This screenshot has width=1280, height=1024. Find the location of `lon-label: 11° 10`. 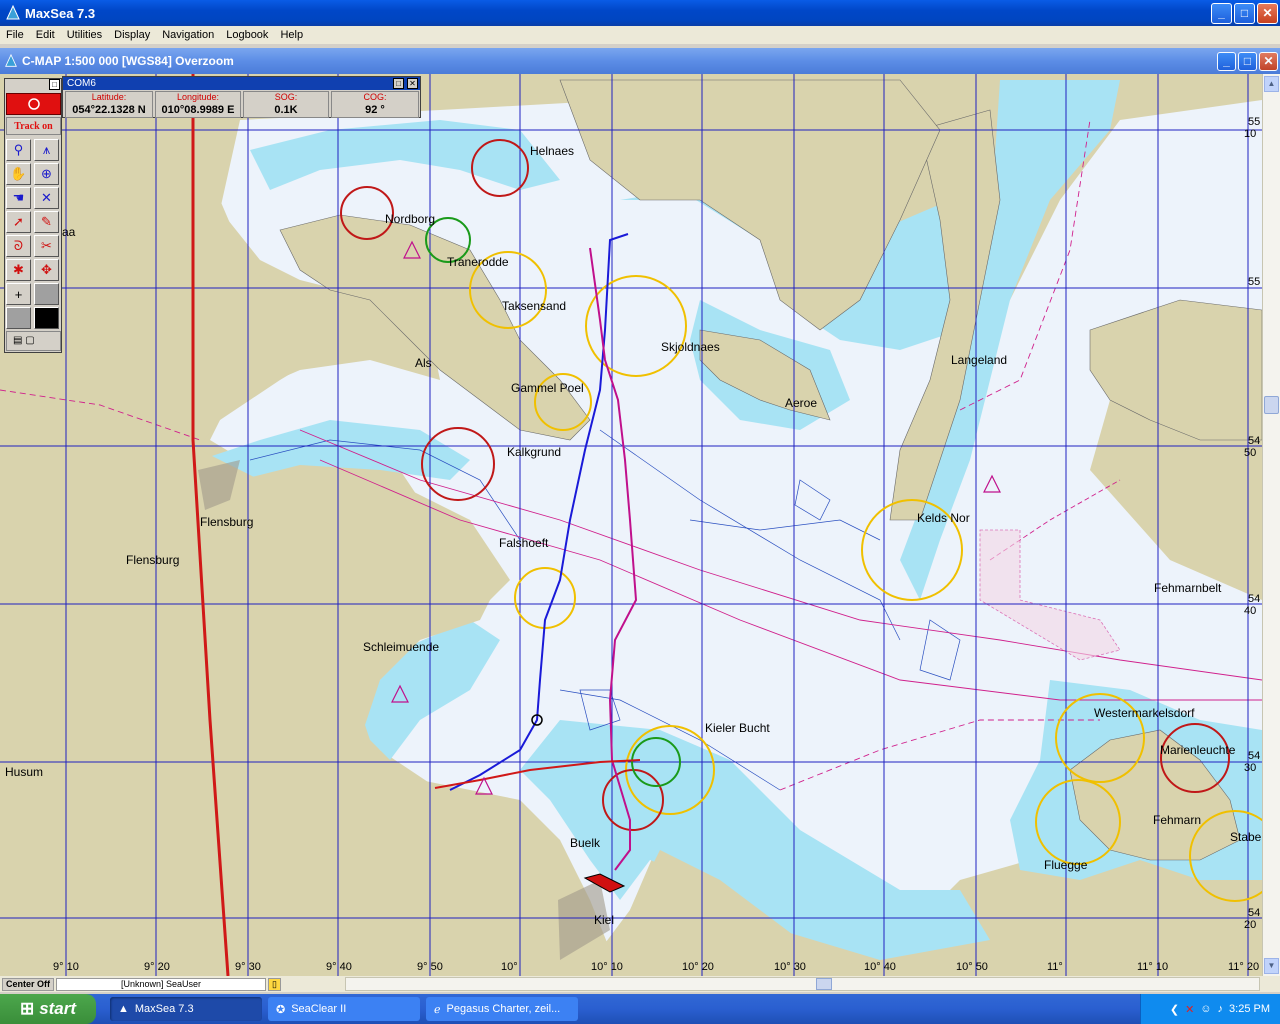

lon-label: 11° 10 is located at coordinates (1153, 967).